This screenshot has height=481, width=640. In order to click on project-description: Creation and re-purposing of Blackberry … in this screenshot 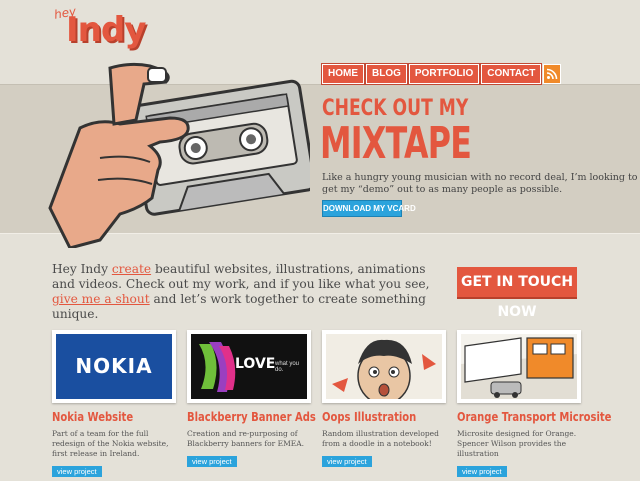, I will do `click(246, 438)`.